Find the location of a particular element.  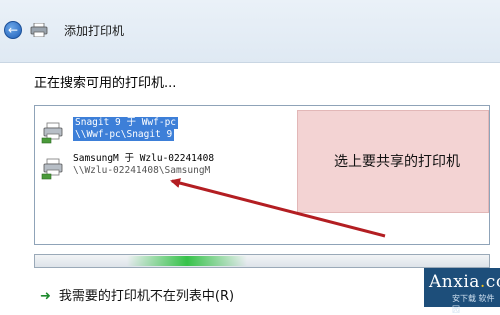

printer-name: Snagit 9 于 Wwf-pc is located at coordinates (126, 123).